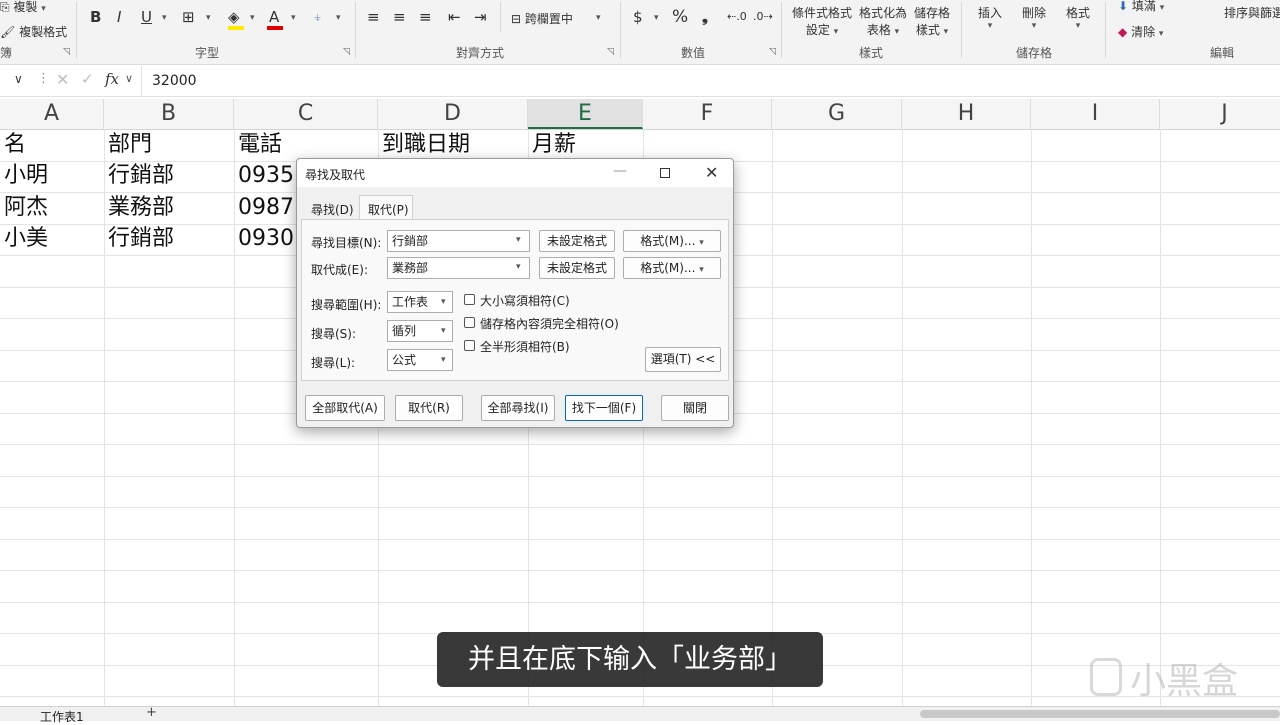  What do you see at coordinates (966, 114) in the screenshot?
I see `column-header-h: H` at bounding box center [966, 114].